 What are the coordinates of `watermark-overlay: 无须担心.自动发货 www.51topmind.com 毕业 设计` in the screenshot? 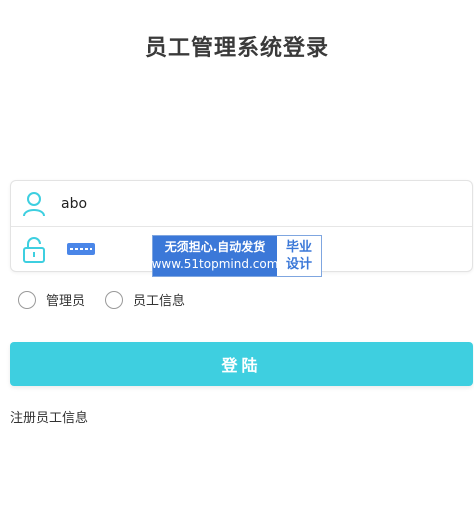 It's located at (237, 256).